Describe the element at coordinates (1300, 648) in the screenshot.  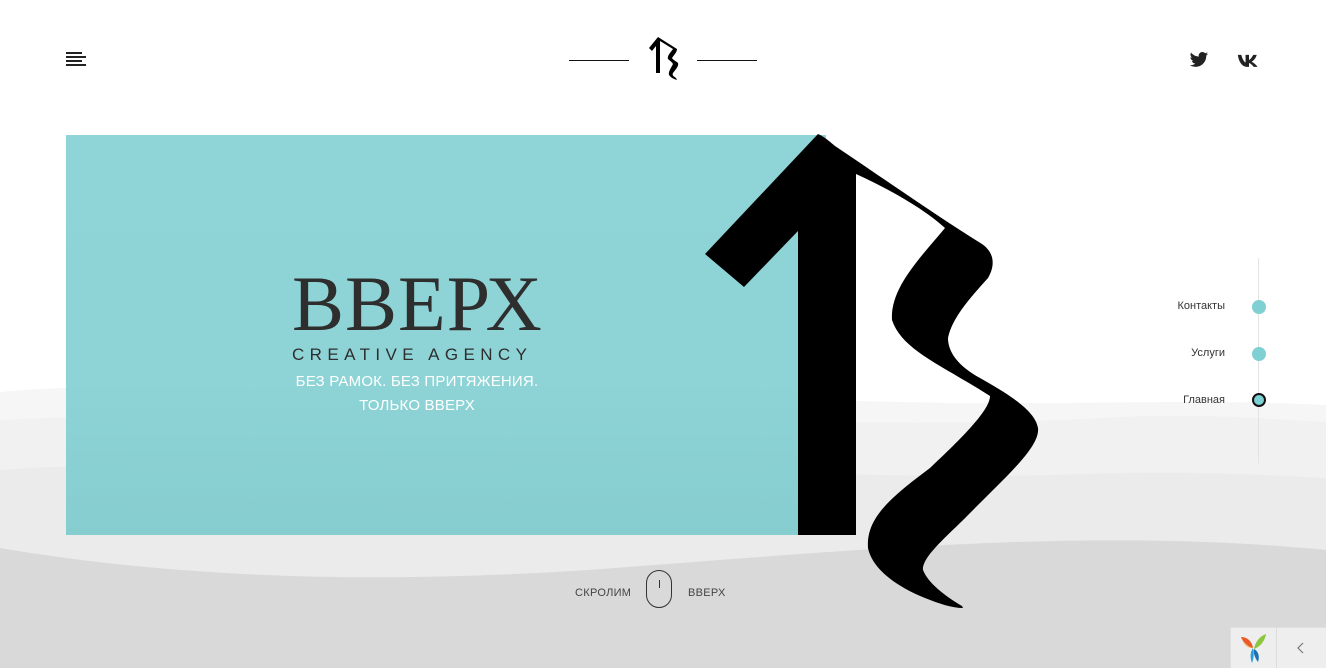
I see `chevron-left-icon` at that location.